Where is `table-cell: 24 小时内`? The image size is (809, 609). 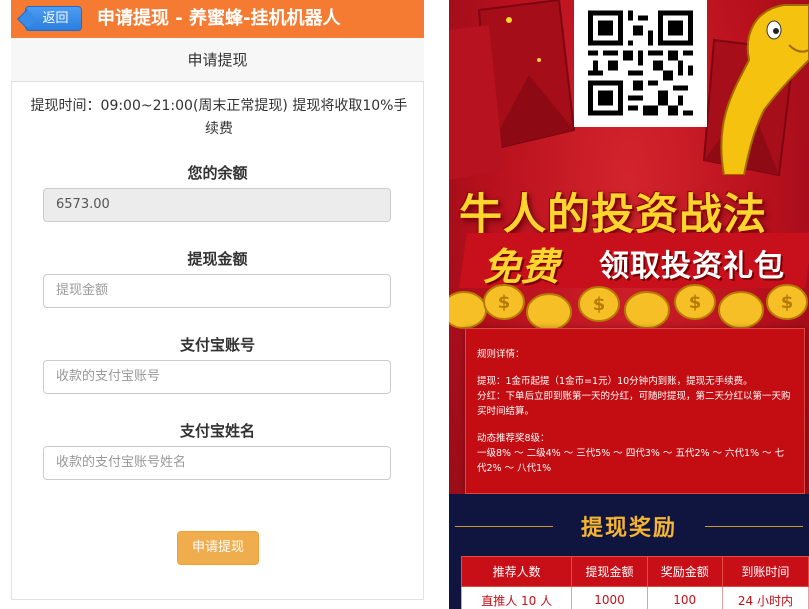 table-cell: 24 小时内 is located at coordinates (765, 597).